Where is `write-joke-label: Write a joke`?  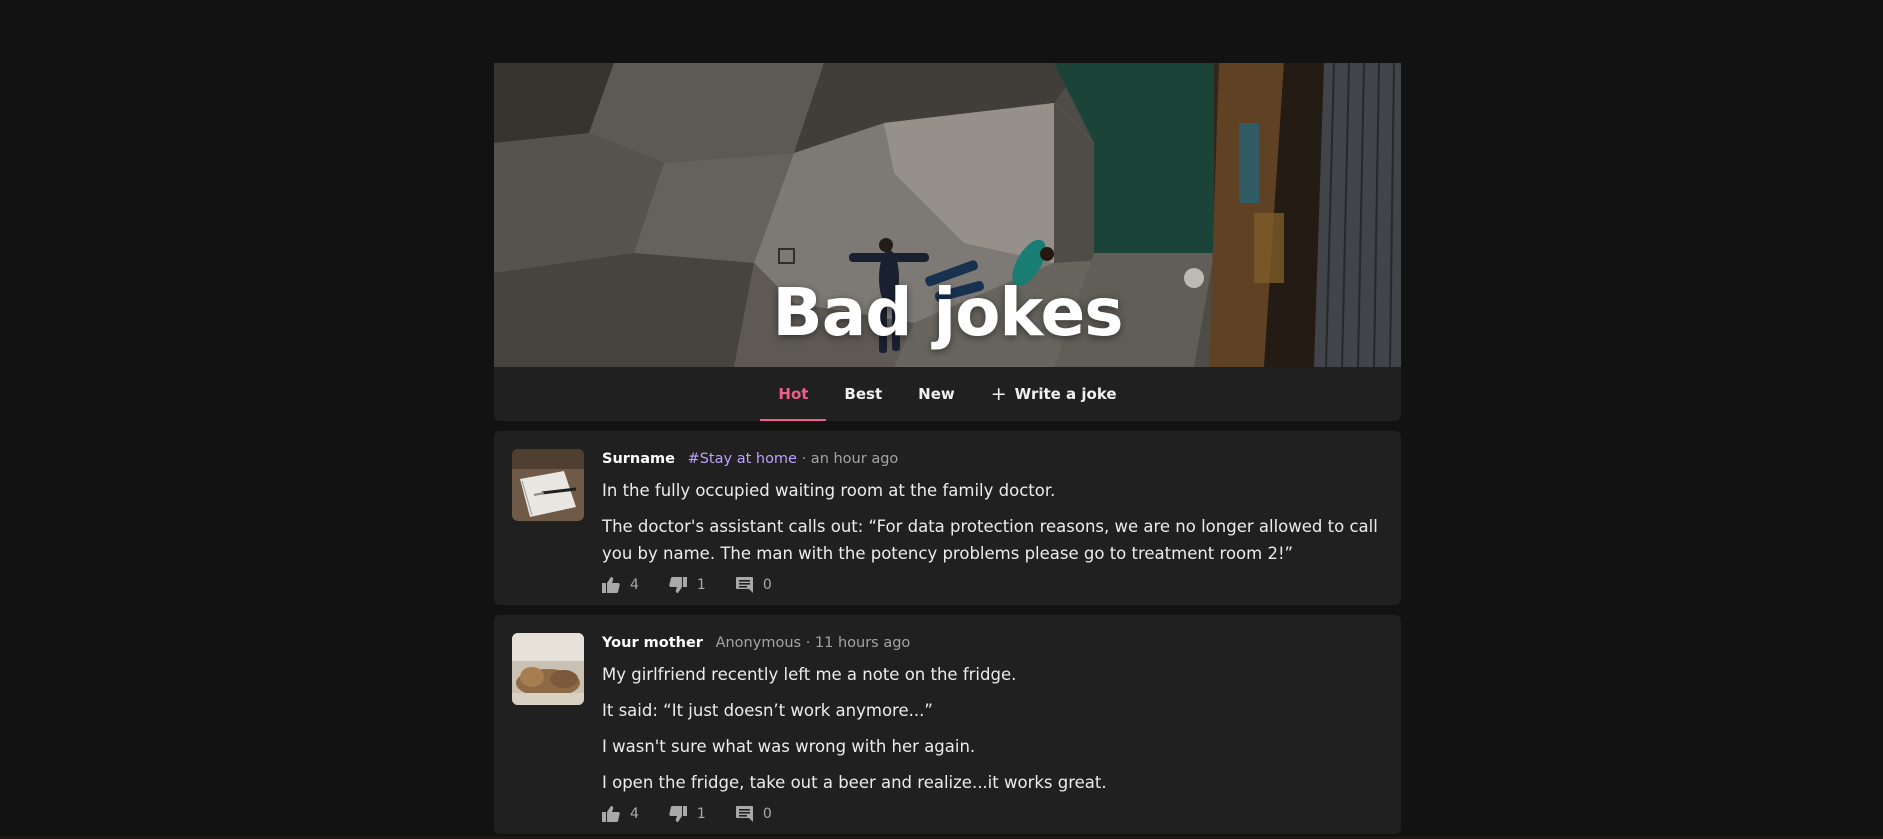 write-joke-label: Write a joke is located at coordinates (1065, 394).